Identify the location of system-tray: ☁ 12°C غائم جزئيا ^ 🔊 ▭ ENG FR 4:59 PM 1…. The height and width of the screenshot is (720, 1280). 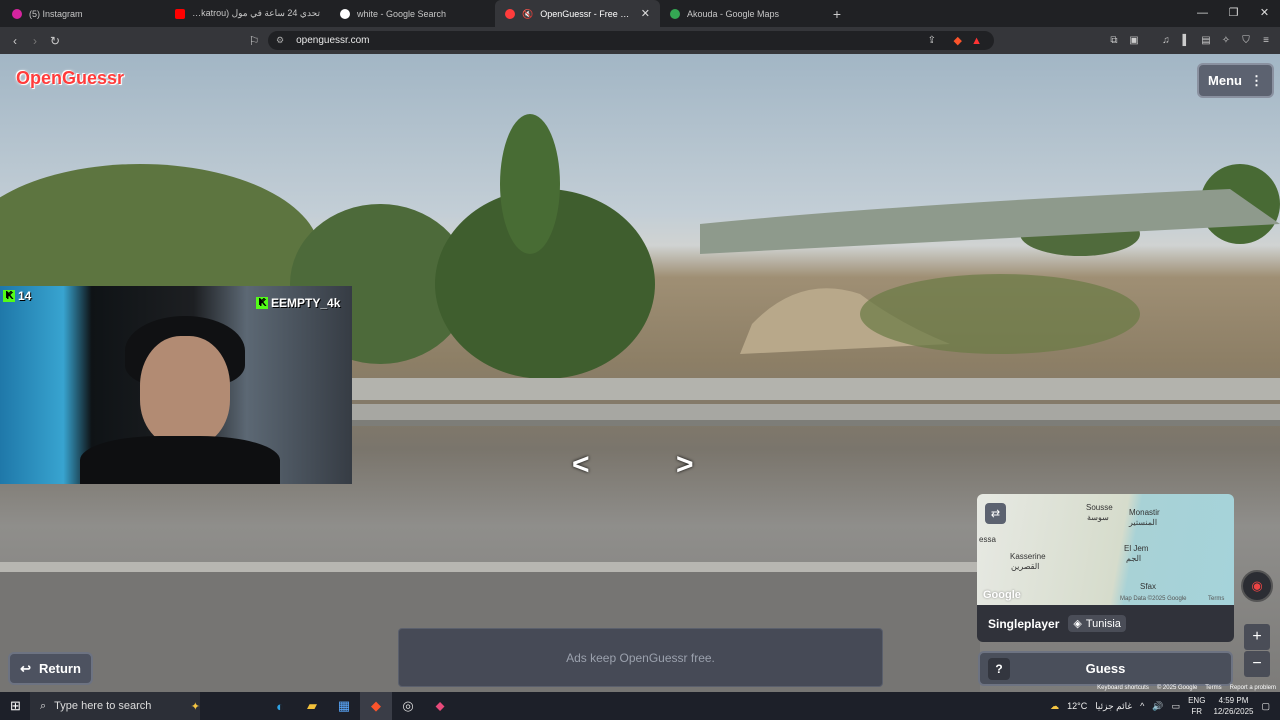
(1165, 706).